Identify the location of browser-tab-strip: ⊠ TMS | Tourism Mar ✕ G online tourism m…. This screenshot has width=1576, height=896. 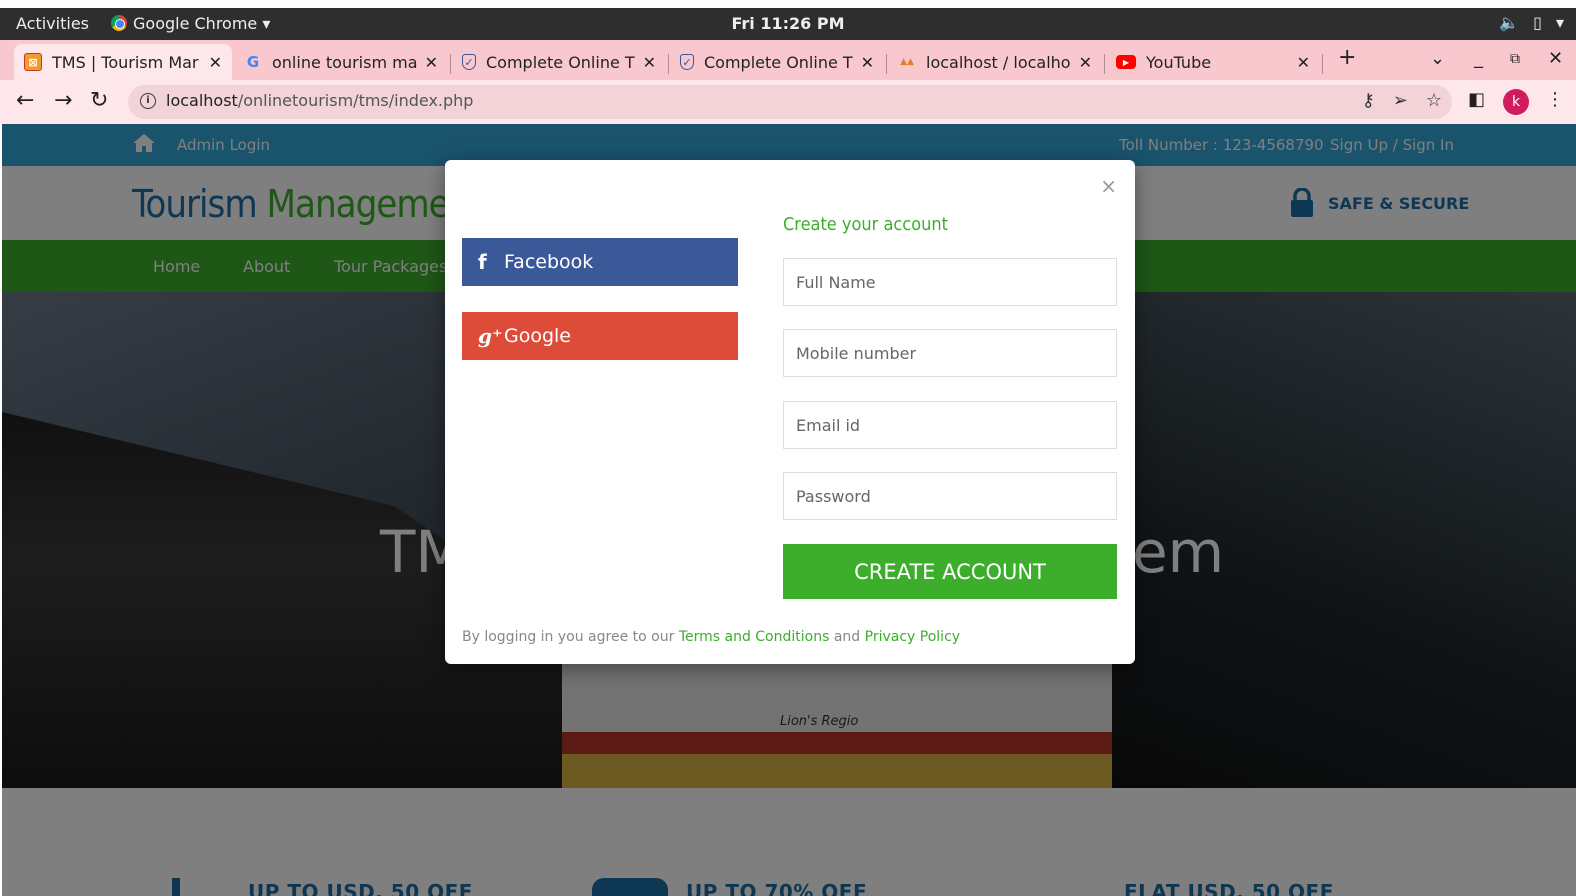
(788, 60).